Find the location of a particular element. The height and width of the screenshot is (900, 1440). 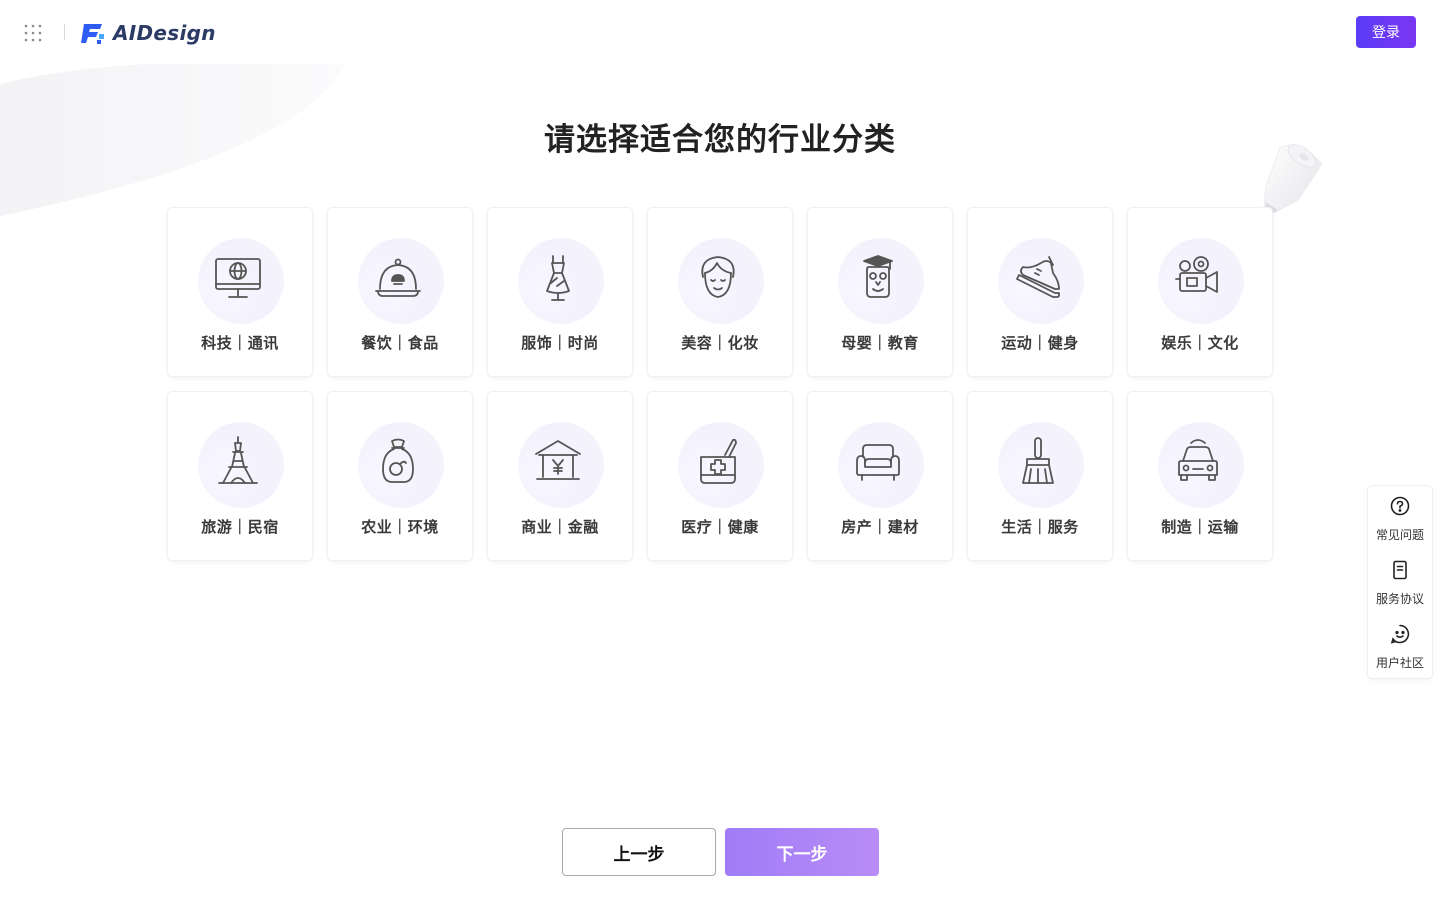

login-button: 登录 is located at coordinates (1386, 32).